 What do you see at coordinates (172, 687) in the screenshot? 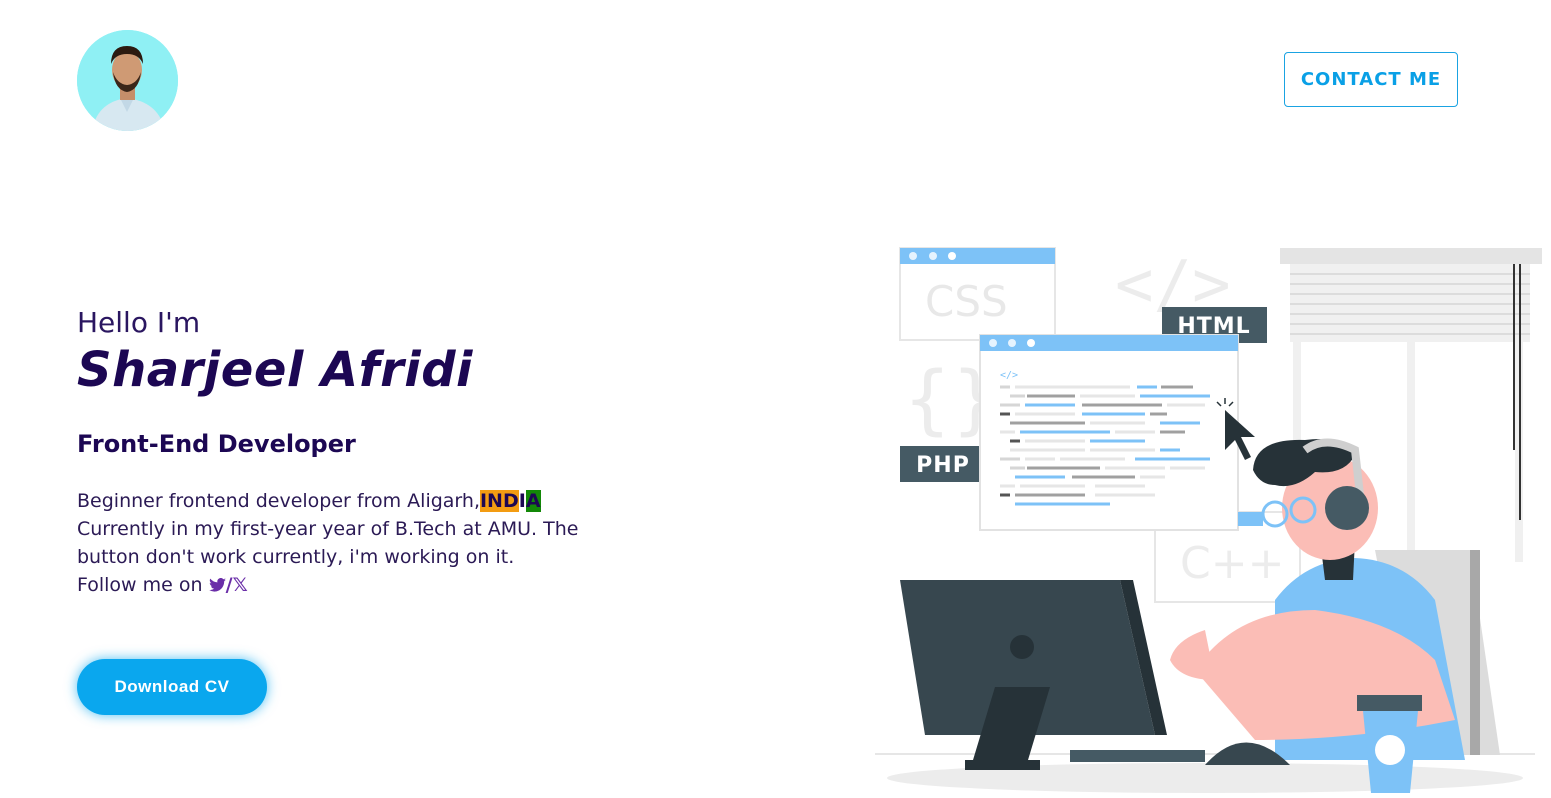
I see `download-cv-button: Download CV` at bounding box center [172, 687].